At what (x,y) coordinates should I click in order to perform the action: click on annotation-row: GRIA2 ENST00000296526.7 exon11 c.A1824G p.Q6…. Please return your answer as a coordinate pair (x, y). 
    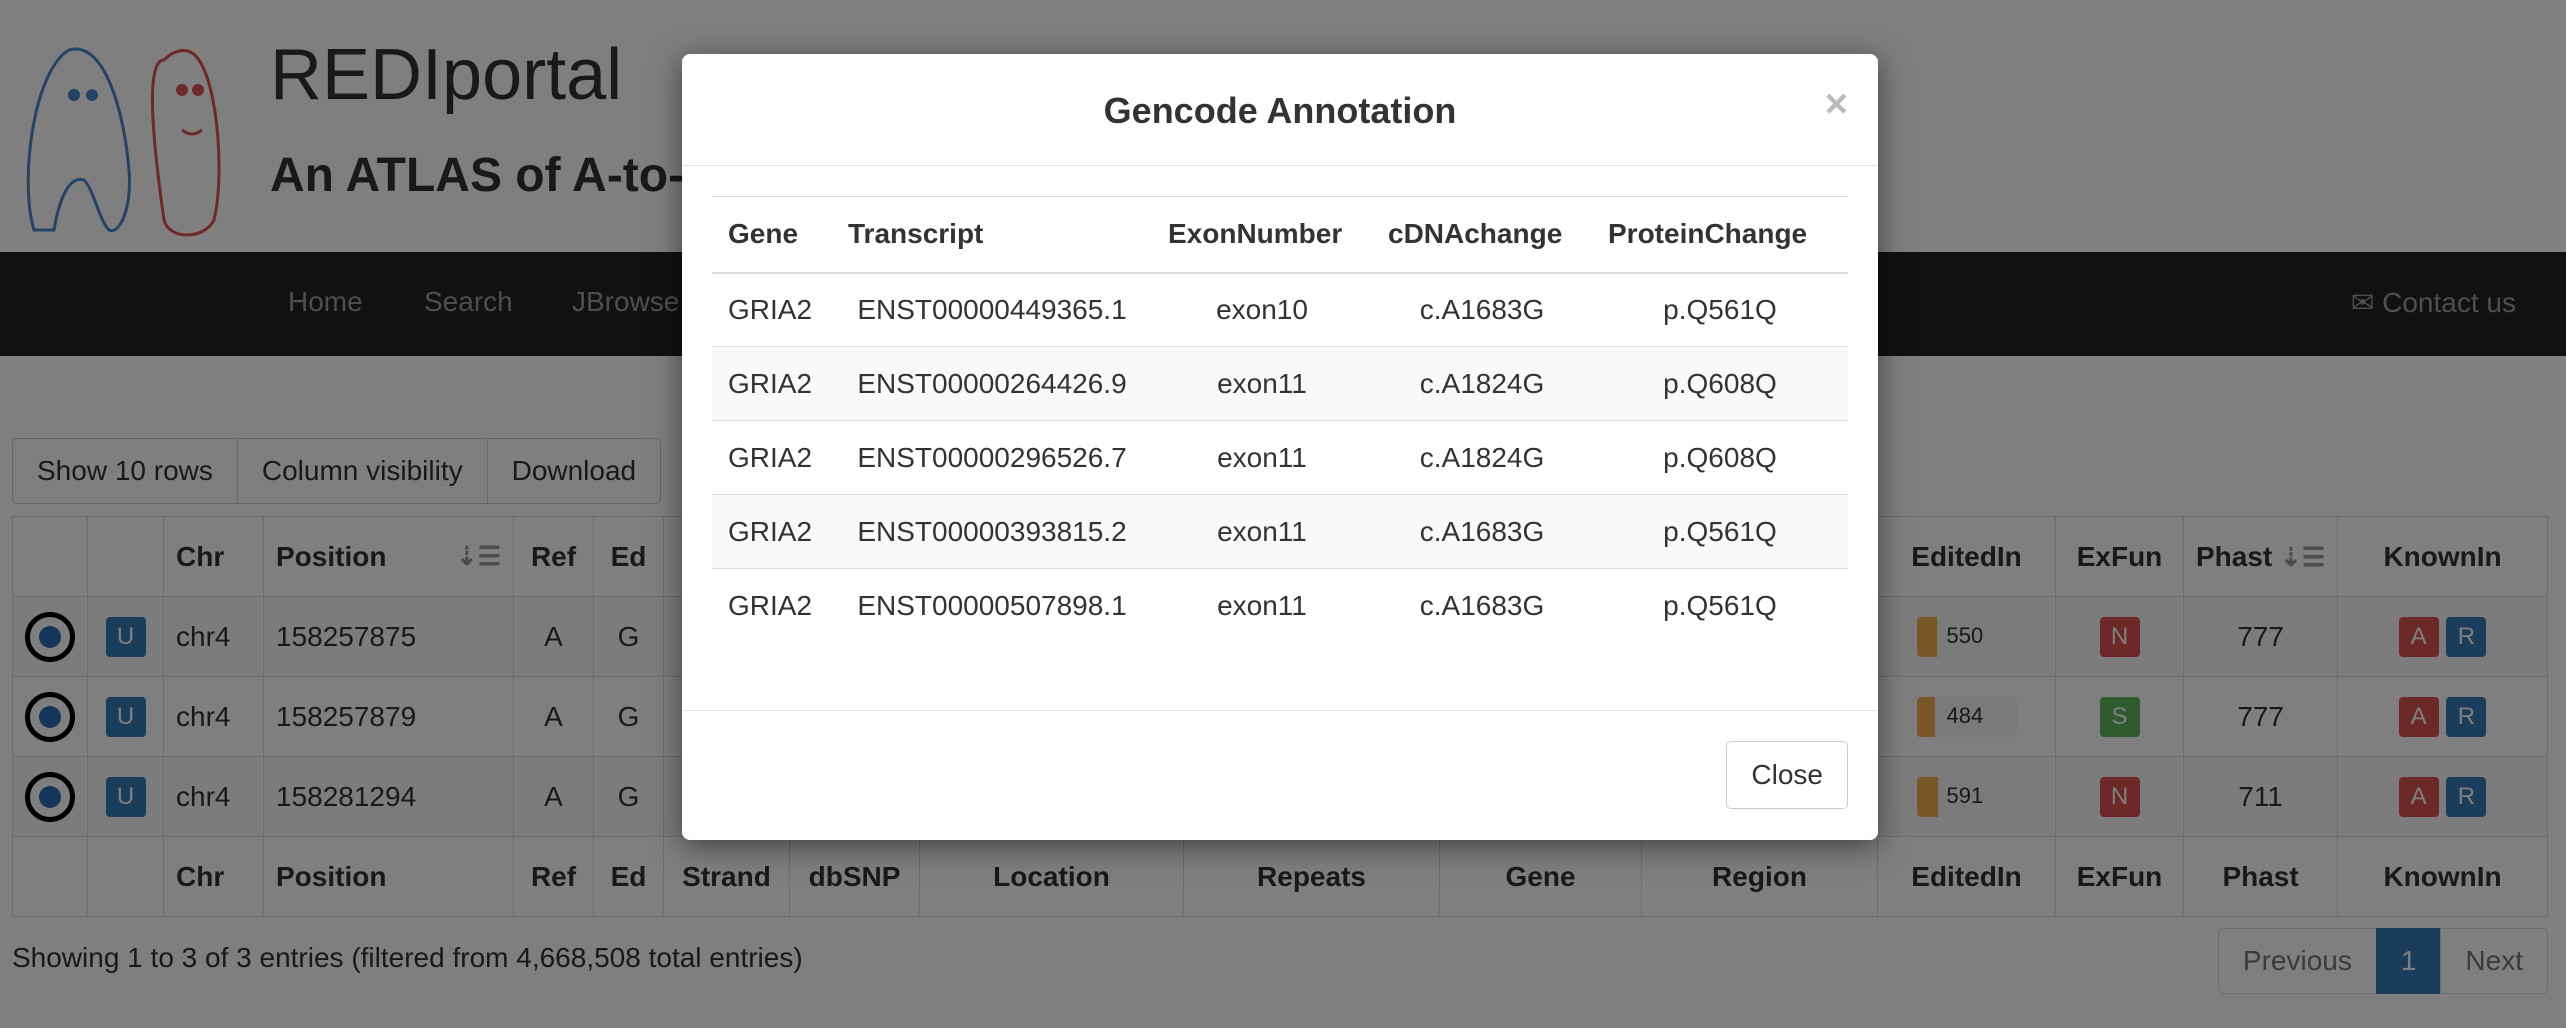
    Looking at the image, I should click on (1280, 457).